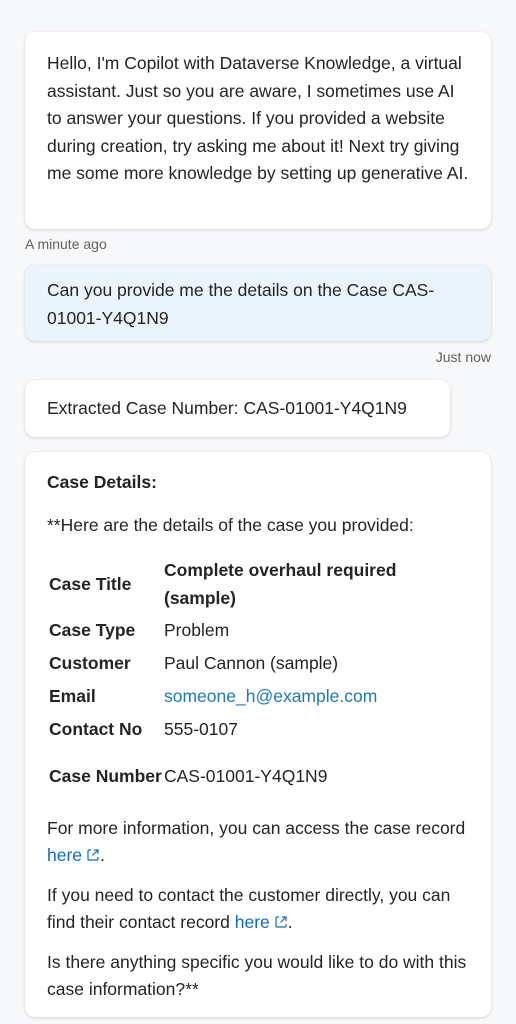 The height and width of the screenshot is (1024, 516). I want to click on table-row: Case Number CAS-01001-Y4Q1N9, so click(251, 777).